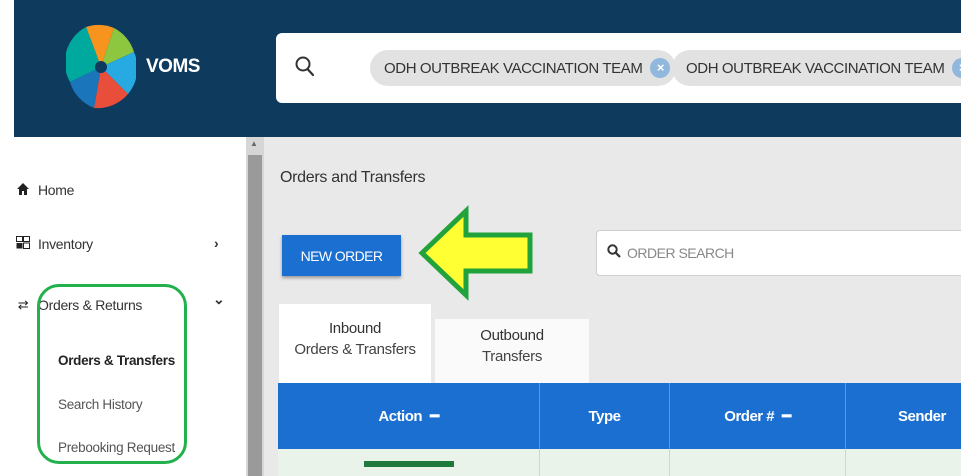 This screenshot has width=961, height=476. I want to click on tab-inbound: Inbound Orders & Transfers, so click(355, 343).